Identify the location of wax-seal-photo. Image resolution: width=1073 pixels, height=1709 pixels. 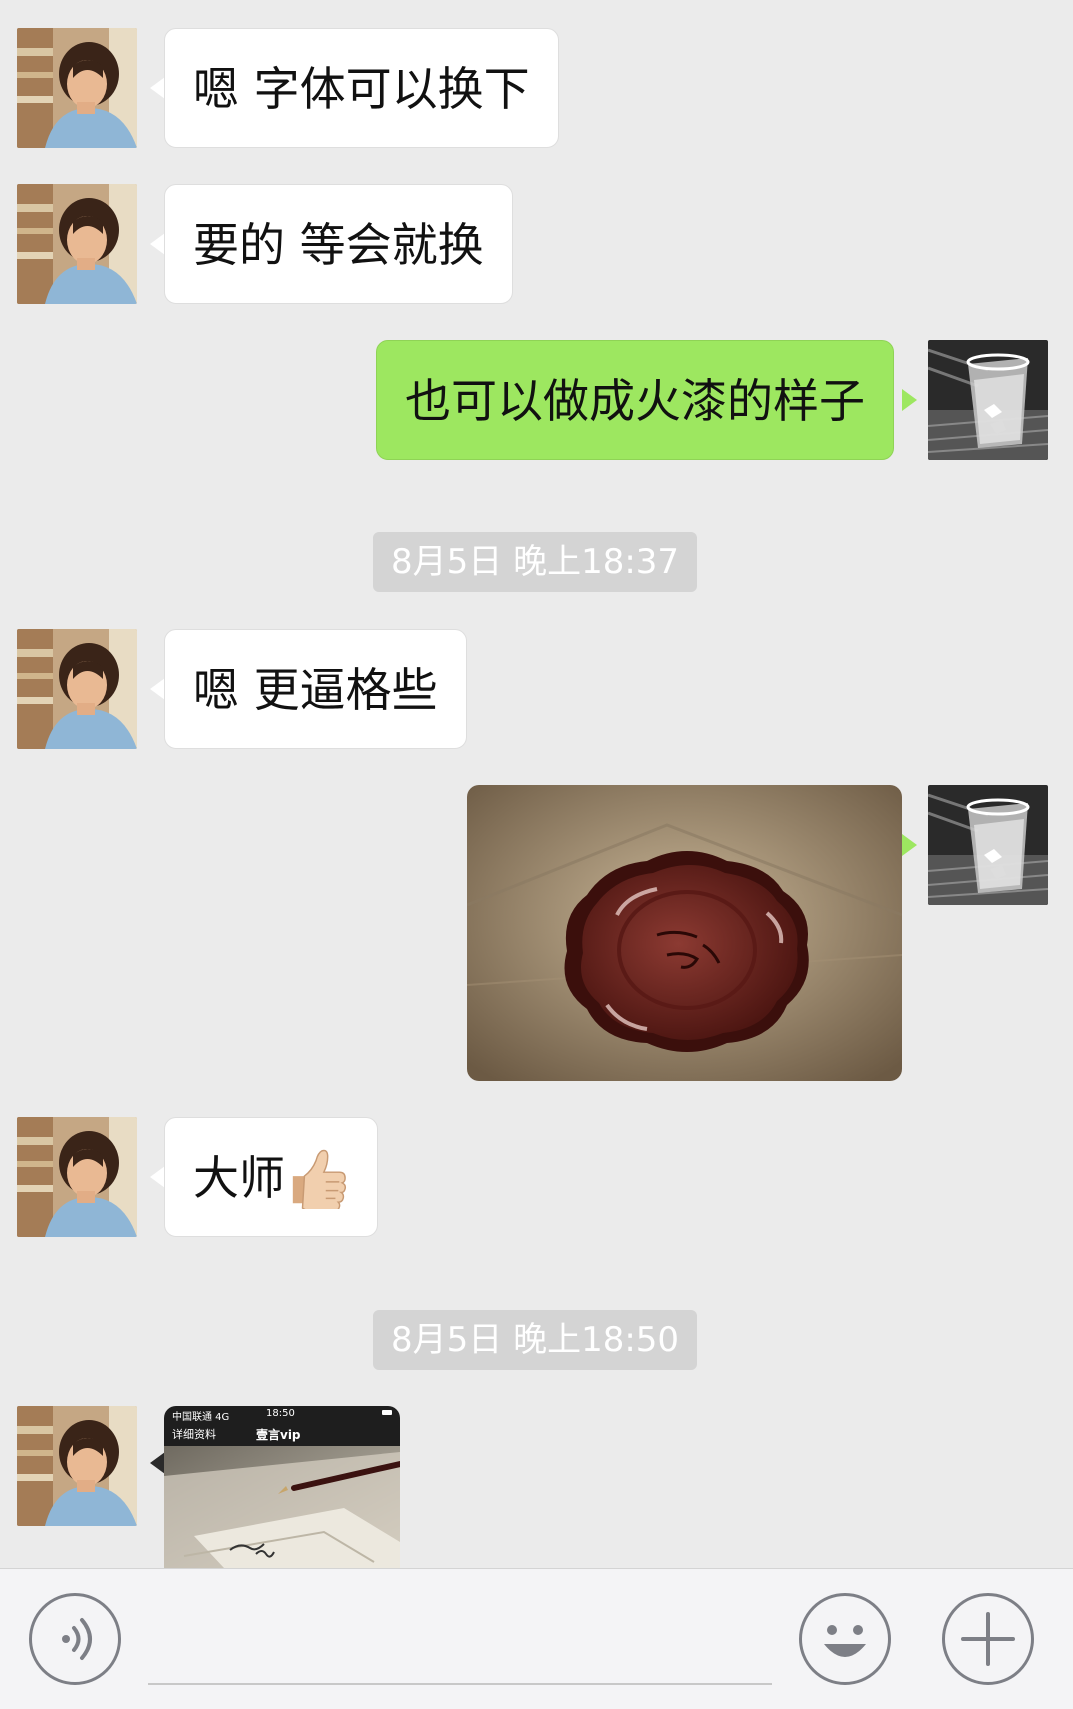
(684, 933).